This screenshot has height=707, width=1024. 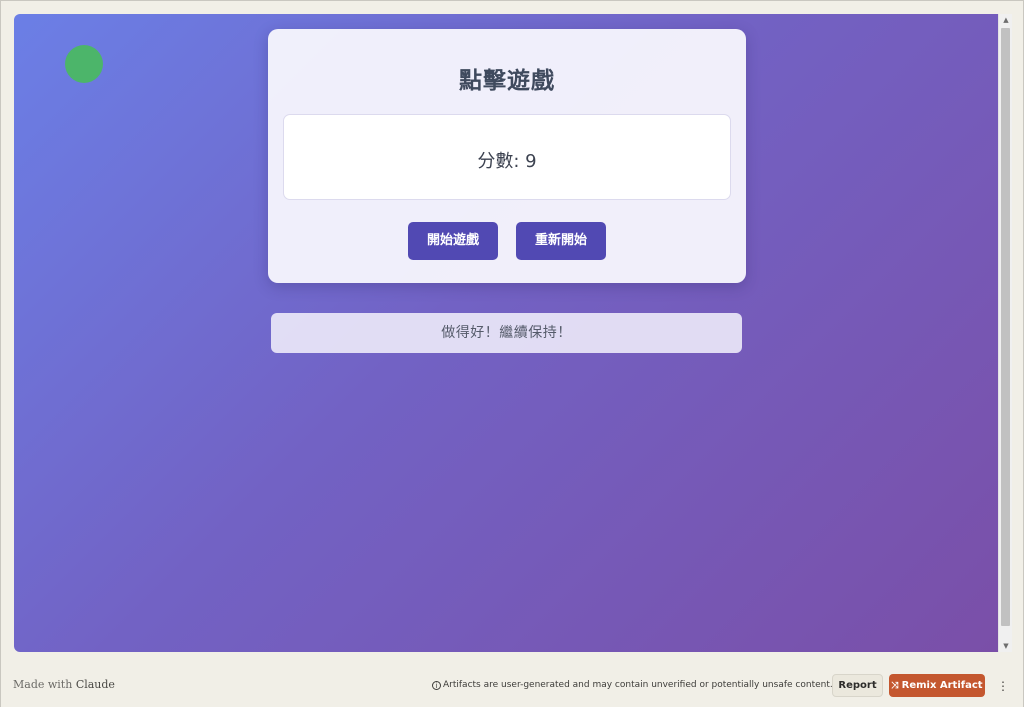 I want to click on info-icon: i, so click(x=436, y=685).